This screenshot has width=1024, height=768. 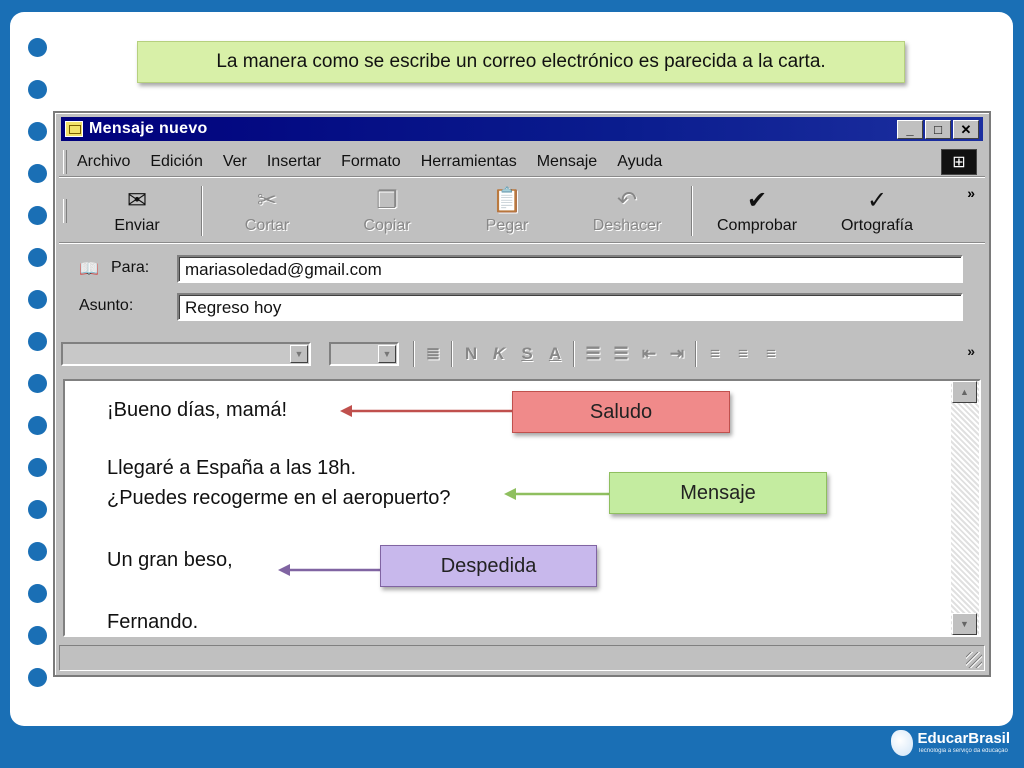 I want to click on closing-arrowhead, so click(x=284, y=570).